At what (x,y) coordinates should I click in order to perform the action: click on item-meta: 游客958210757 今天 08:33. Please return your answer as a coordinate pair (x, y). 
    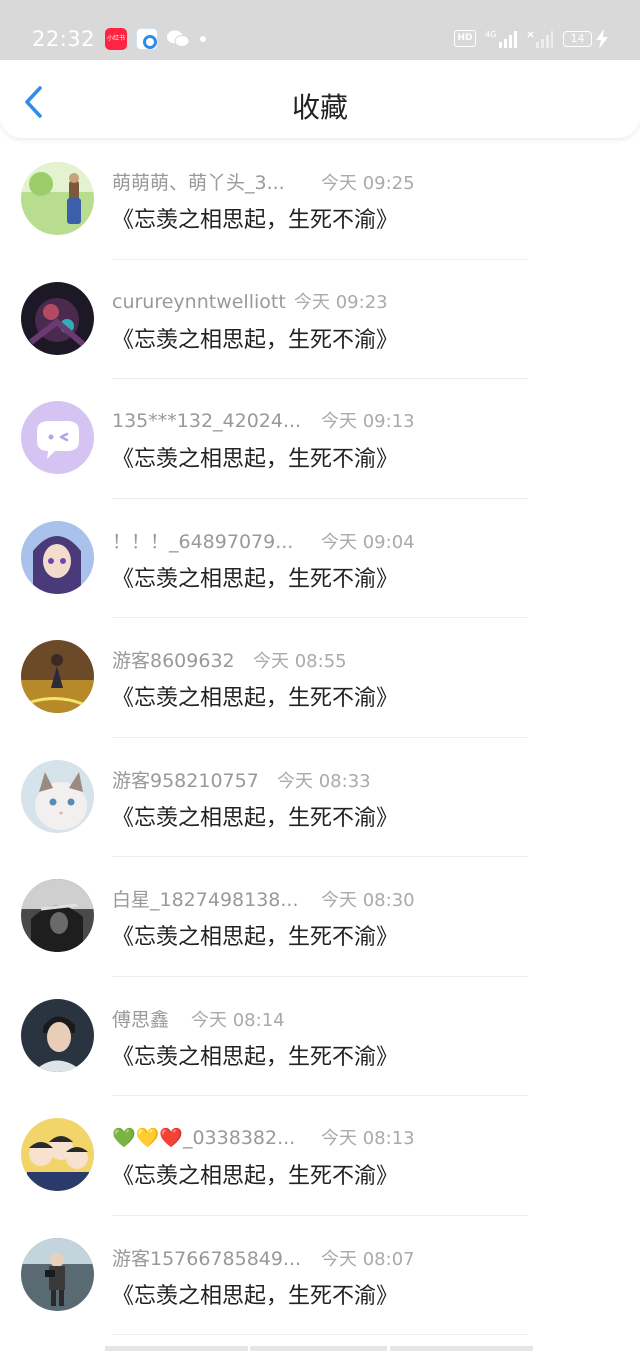
    Looking at the image, I should click on (241, 779).